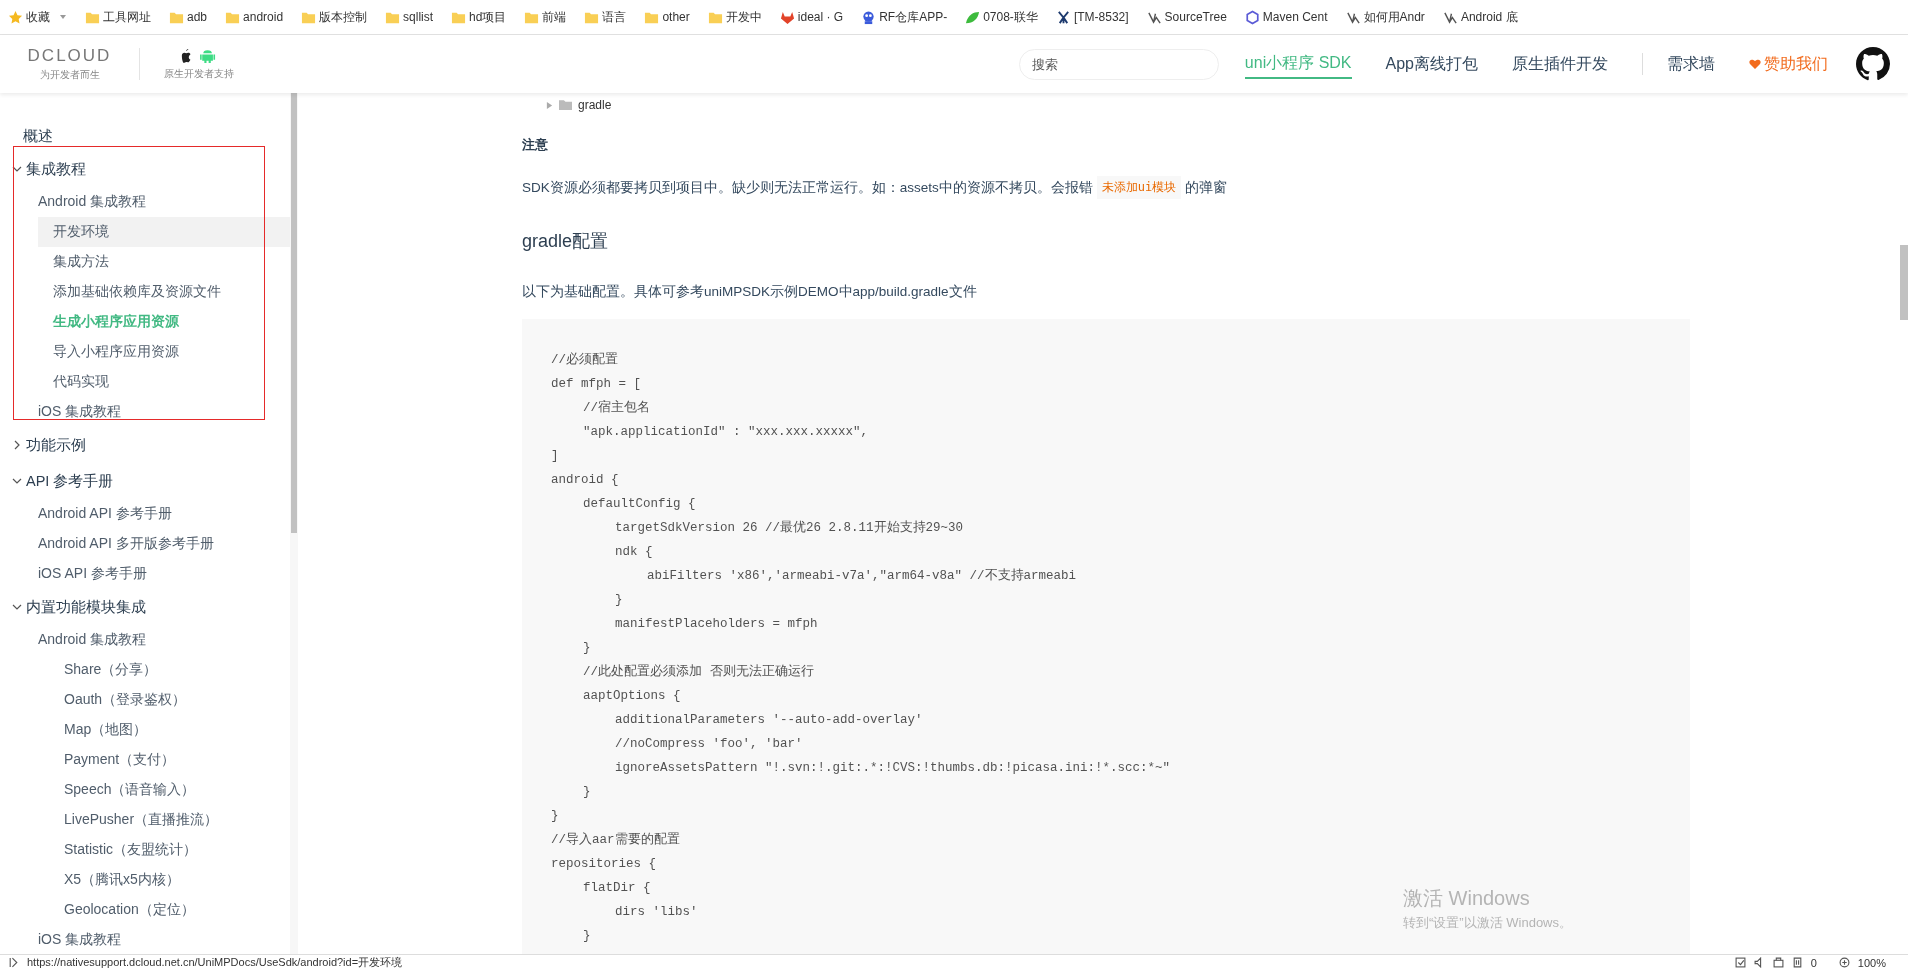 This screenshot has width=1908, height=970. Describe the element at coordinates (1139, 187) in the screenshot. I see `inline-code: 未添加ui模块` at that location.